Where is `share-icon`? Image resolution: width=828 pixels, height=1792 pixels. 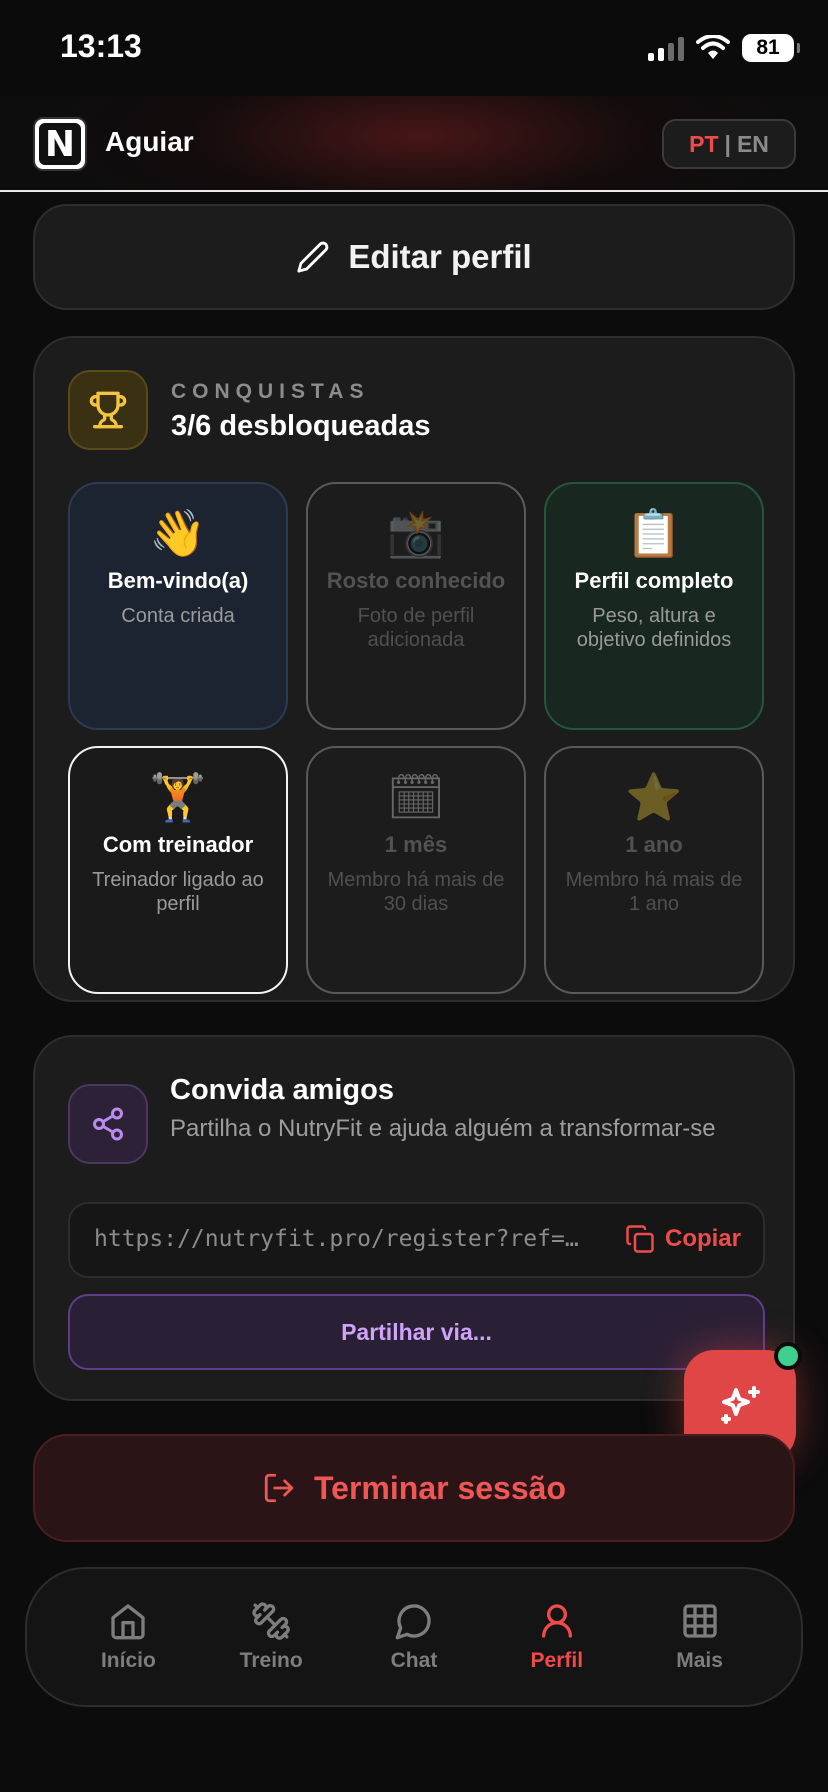
share-icon is located at coordinates (108, 1124).